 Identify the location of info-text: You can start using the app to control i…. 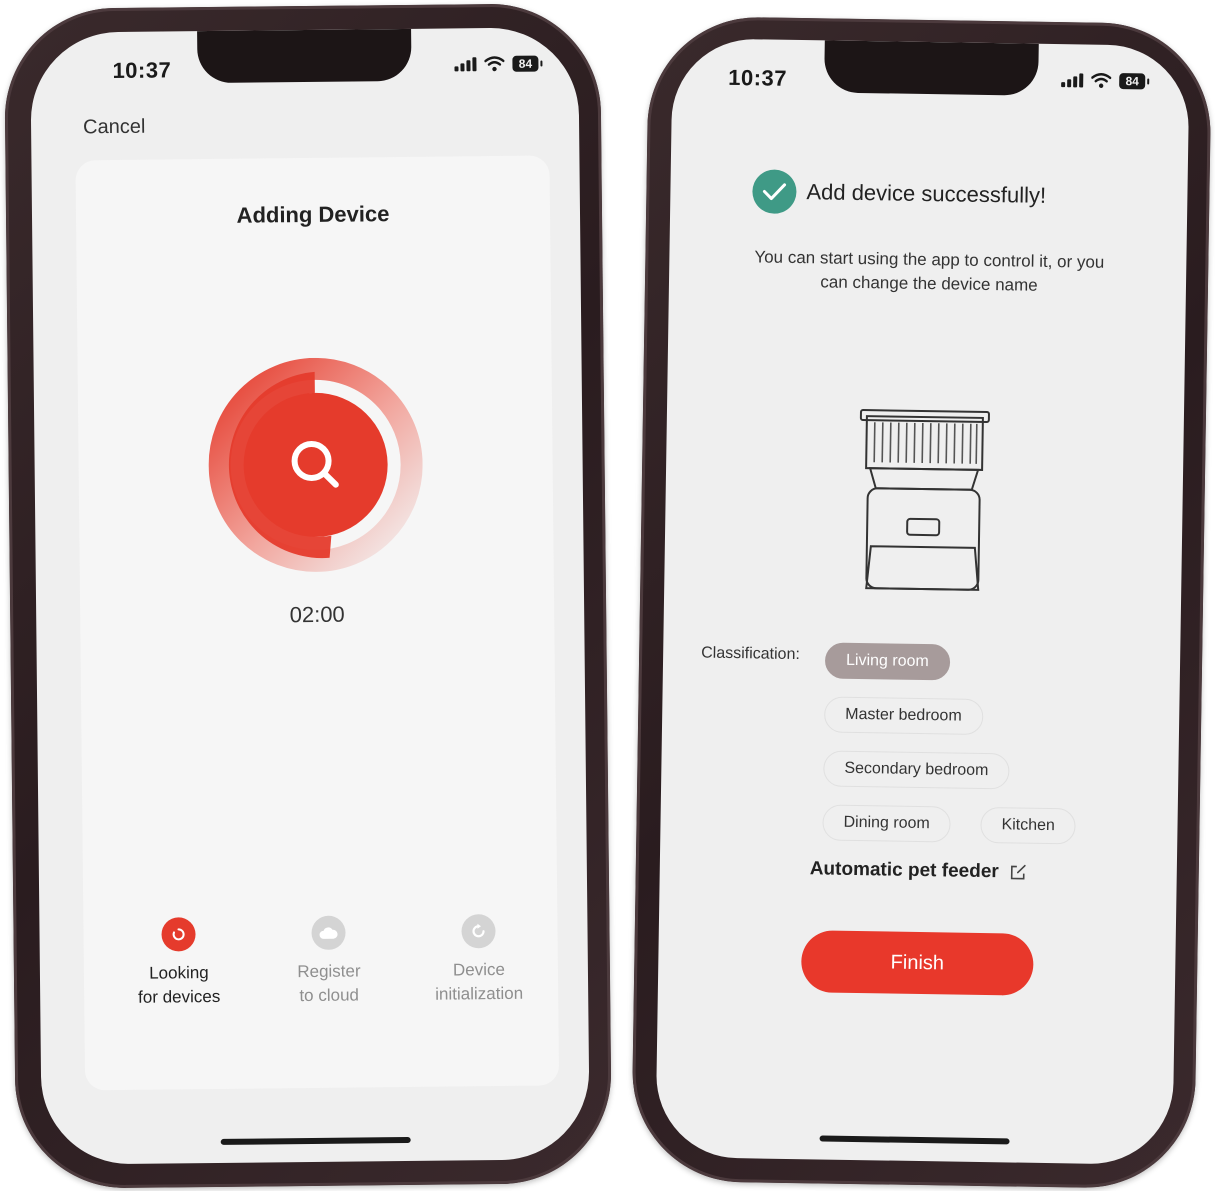
(929, 271).